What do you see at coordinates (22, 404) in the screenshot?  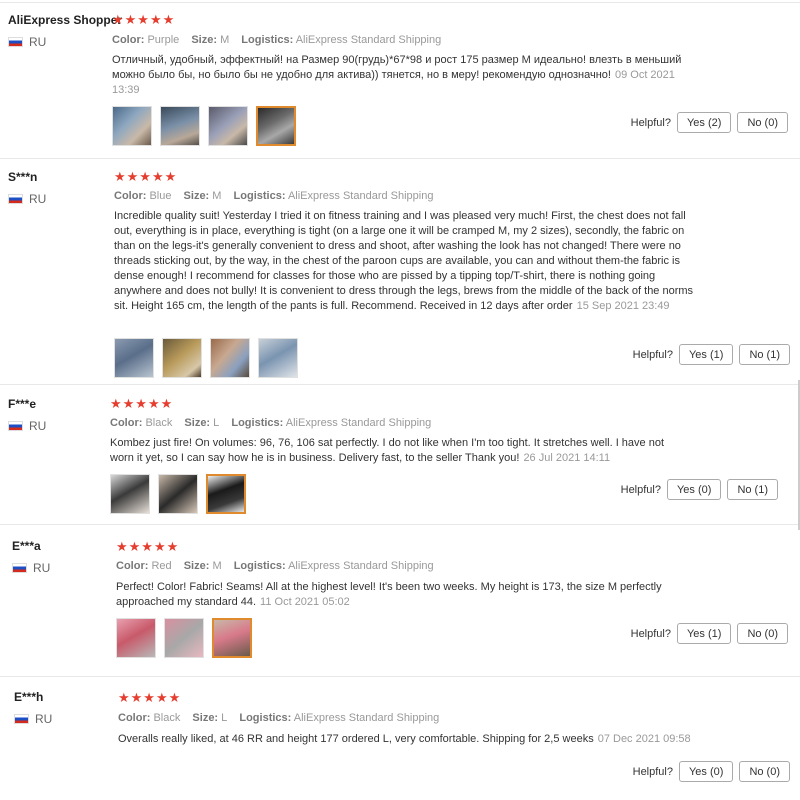 I see `reviewer-name: F***e` at bounding box center [22, 404].